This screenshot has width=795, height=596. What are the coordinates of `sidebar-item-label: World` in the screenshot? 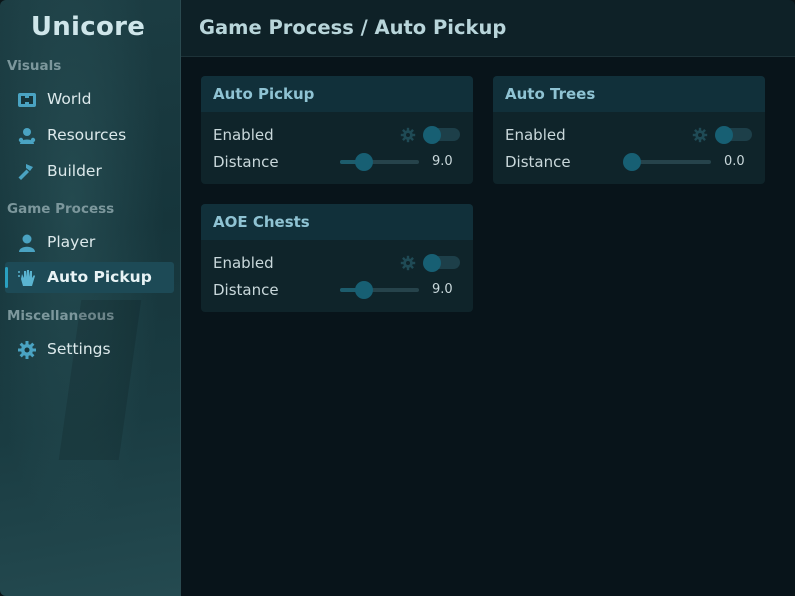 It's located at (69, 99).